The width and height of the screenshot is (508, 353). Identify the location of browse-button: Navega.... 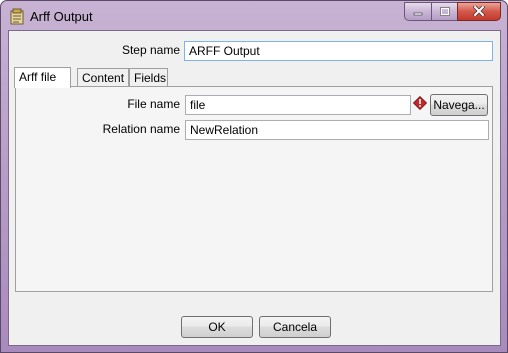
(459, 105).